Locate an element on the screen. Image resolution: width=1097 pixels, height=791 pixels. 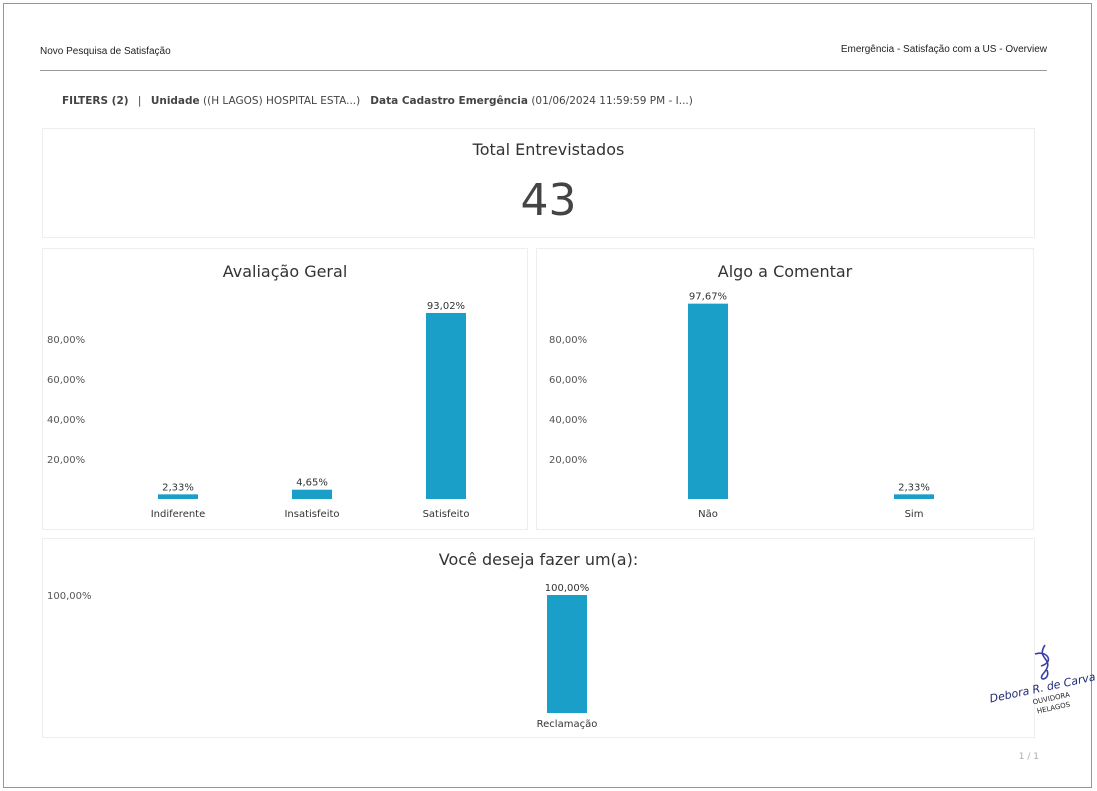
header-divider is located at coordinates (543, 70).